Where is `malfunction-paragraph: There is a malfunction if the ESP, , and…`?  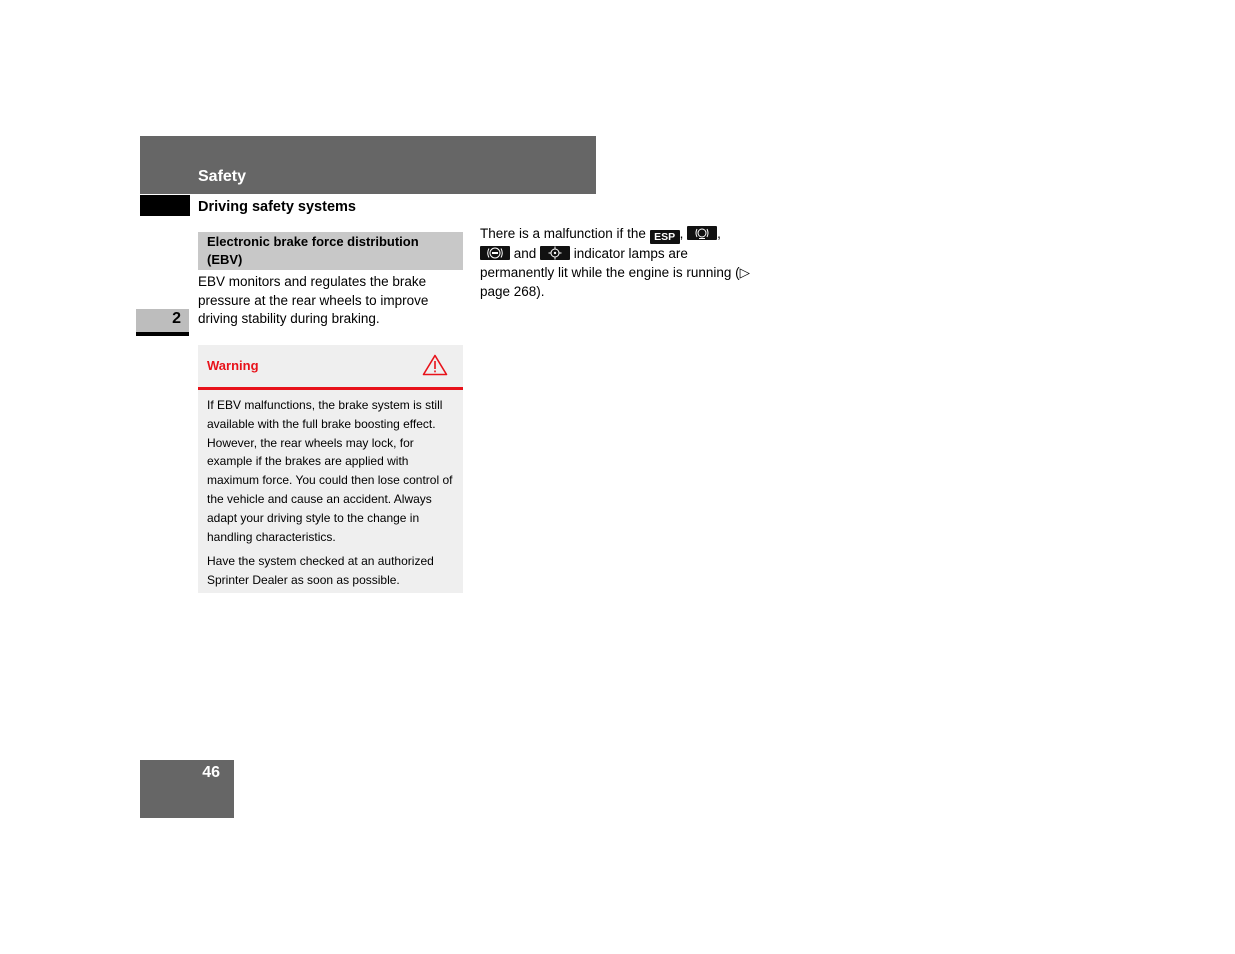 malfunction-paragraph: There is a malfunction if the ESP, , and… is located at coordinates (617, 262).